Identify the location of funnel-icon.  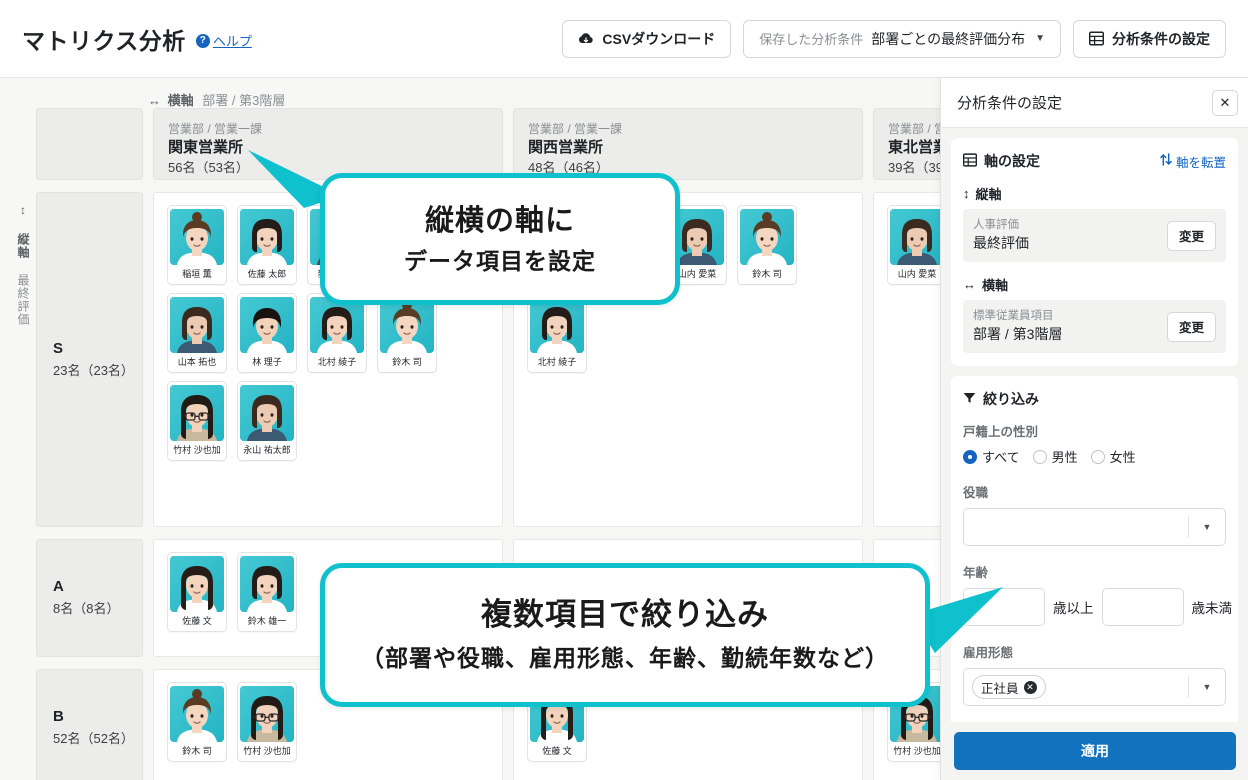
(969, 399).